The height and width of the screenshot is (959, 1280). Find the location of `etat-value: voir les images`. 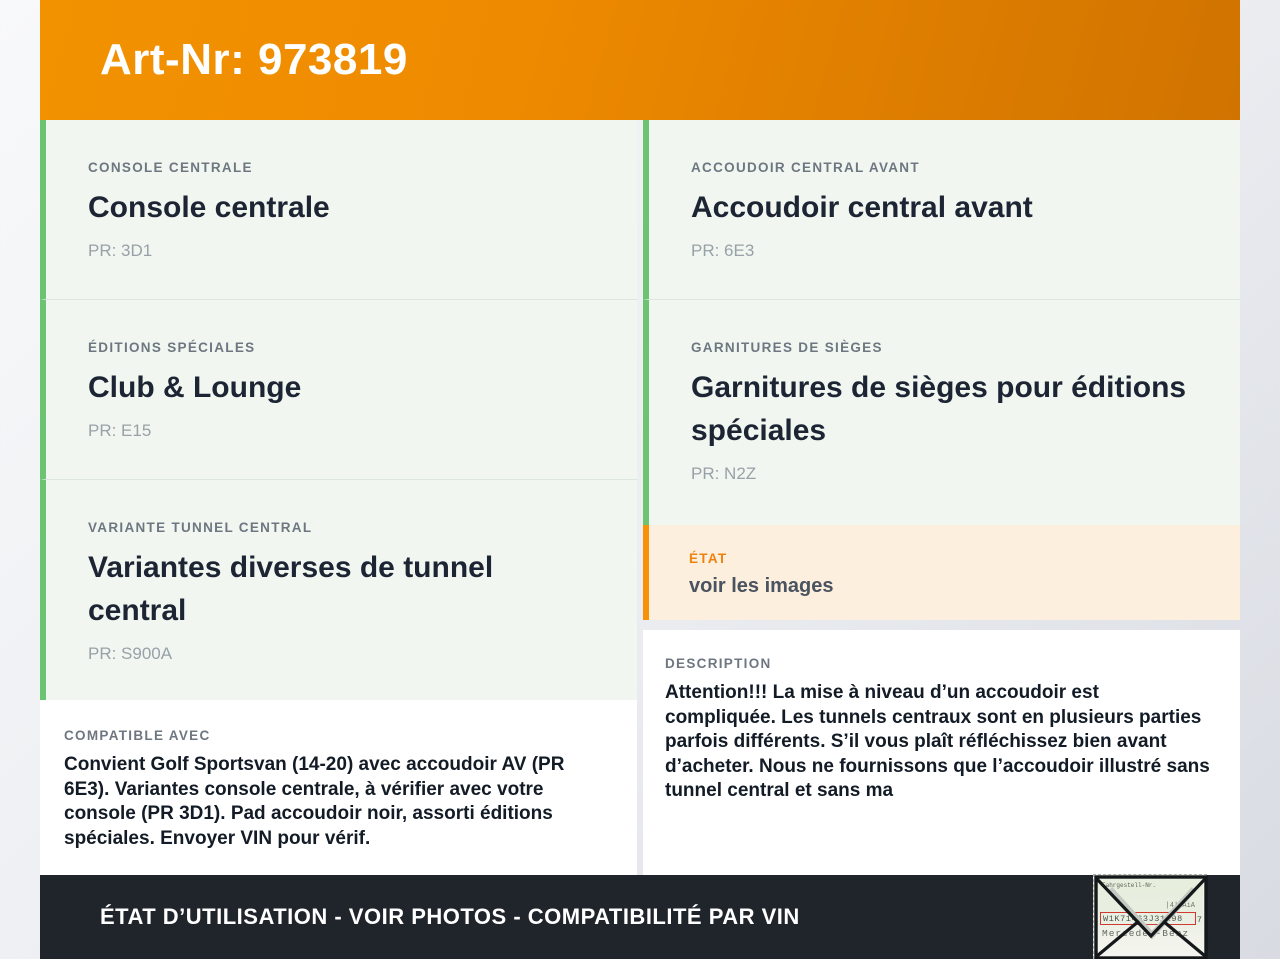

etat-value: voir les images is located at coordinates (761, 586).